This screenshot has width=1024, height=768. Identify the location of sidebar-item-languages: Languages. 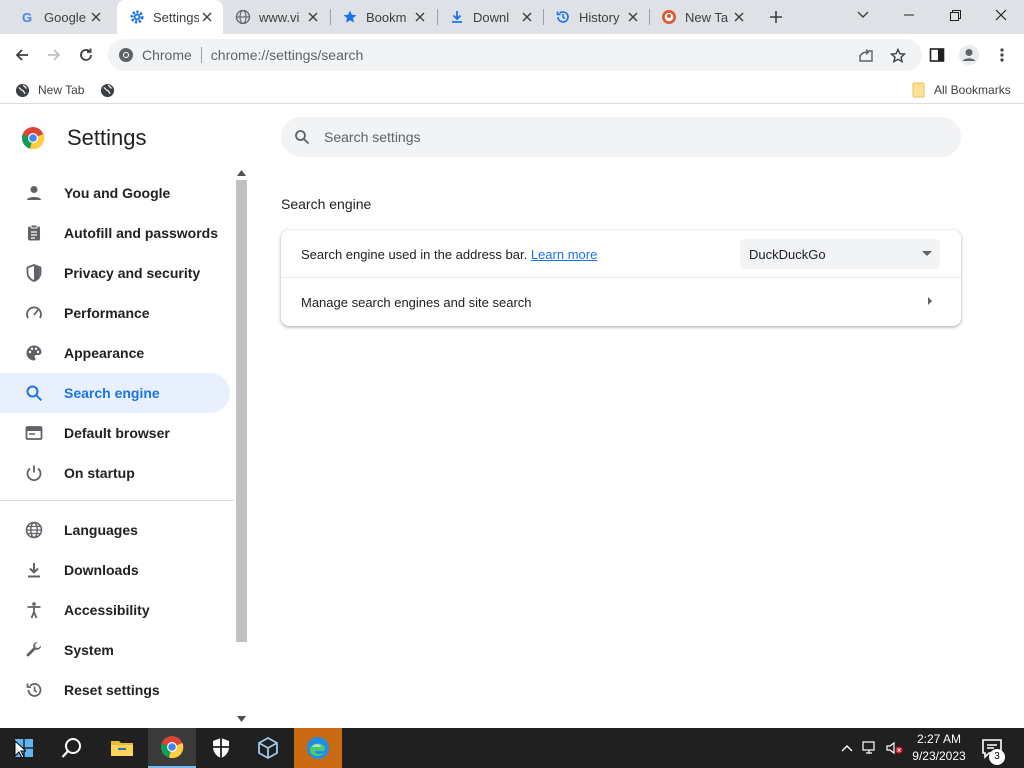
(115, 530).